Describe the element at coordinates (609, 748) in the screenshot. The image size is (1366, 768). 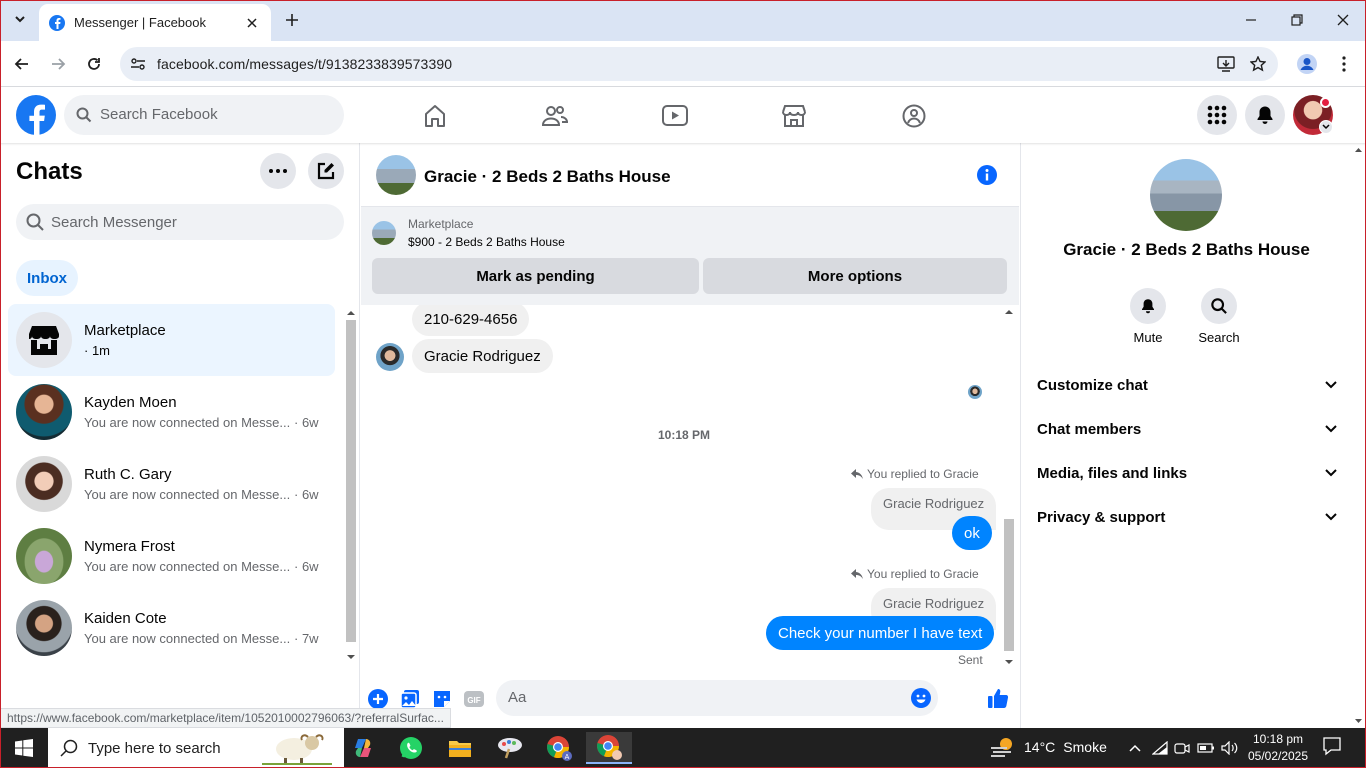
I see `chrome-app-active` at that location.